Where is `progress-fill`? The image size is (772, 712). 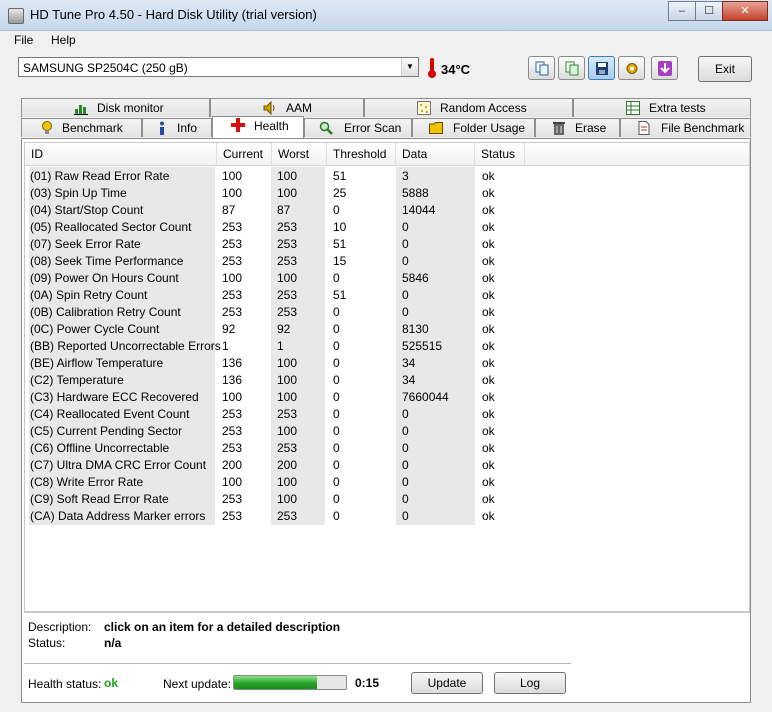 progress-fill is located at coordinates (275, 682).